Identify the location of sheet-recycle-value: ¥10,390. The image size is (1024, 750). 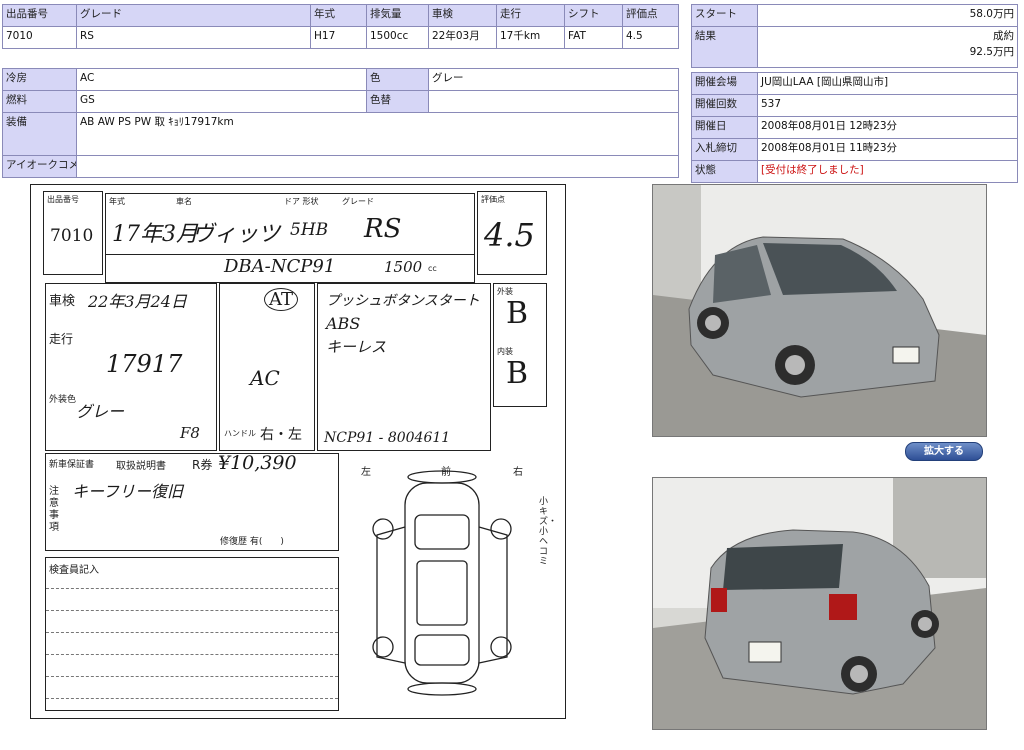
(257, 463).